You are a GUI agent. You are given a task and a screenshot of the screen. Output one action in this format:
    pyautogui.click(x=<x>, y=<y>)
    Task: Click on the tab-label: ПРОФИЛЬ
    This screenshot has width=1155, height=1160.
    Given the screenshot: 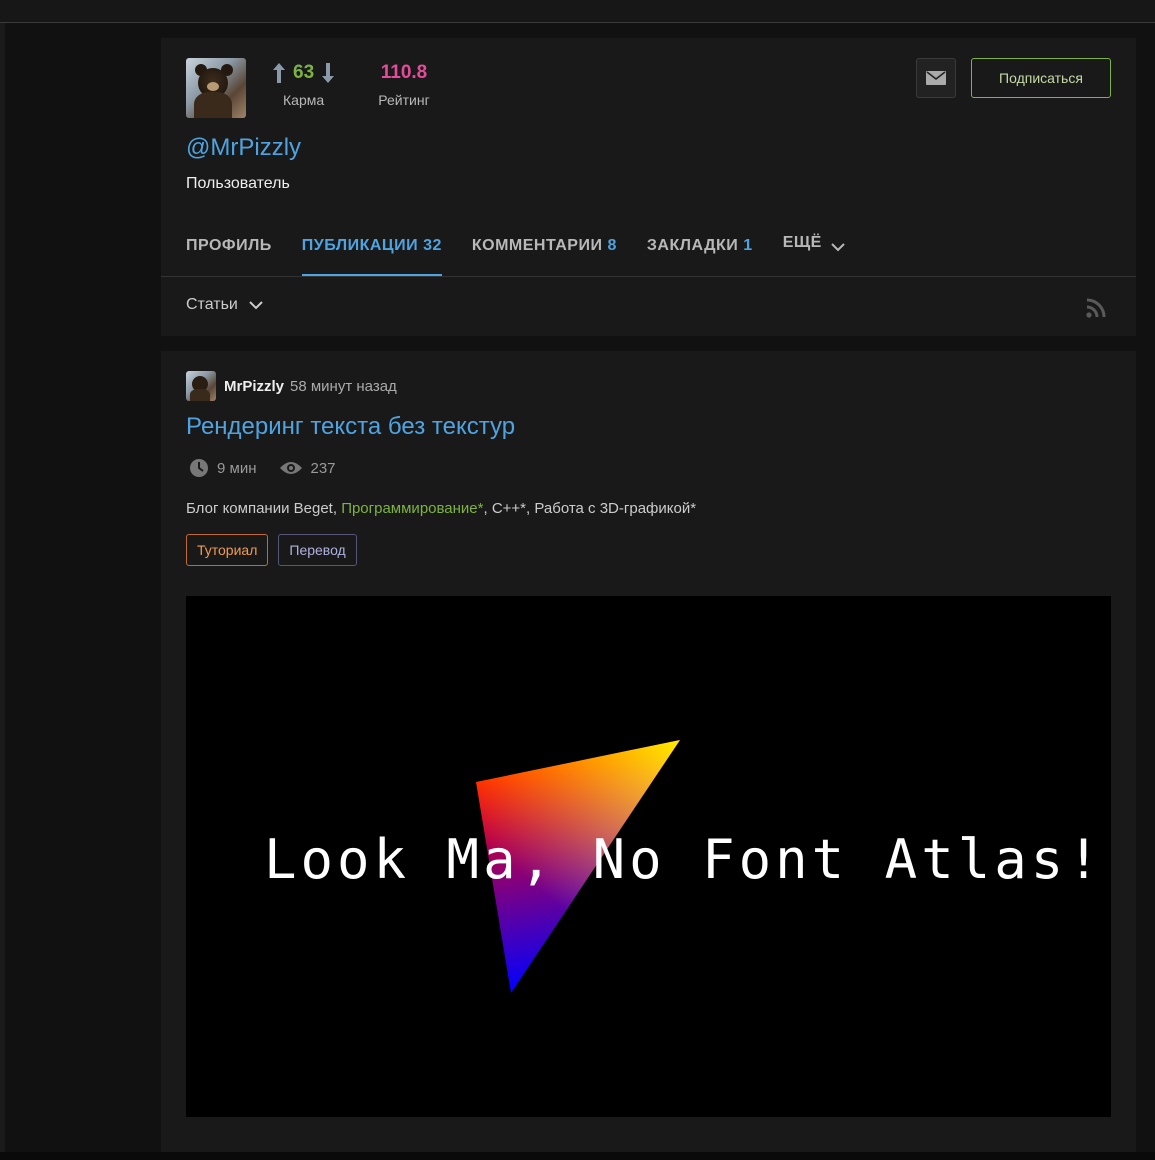 What is the action you would take?
    pyautogui.click(x=229, y=245)
    